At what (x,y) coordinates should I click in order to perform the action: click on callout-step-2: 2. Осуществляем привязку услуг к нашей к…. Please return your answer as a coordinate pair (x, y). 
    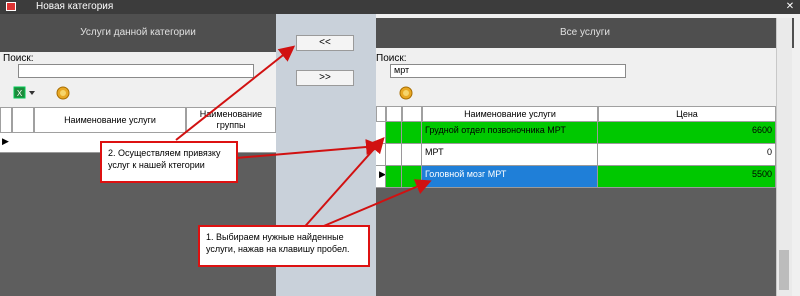
    Looking at the image, I should click on (169, 162).